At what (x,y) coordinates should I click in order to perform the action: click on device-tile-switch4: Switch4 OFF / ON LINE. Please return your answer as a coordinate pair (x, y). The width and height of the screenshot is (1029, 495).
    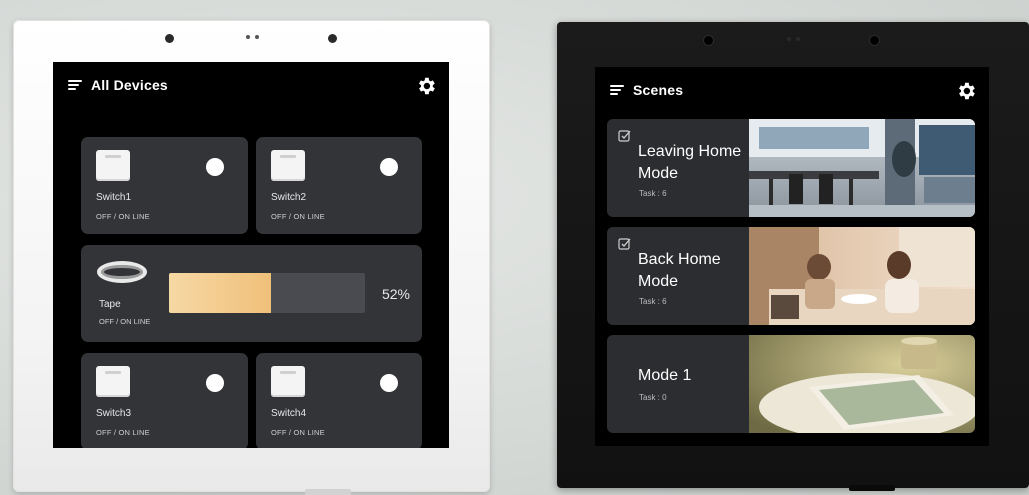
    Looking at the image, I should click on (339, 400).